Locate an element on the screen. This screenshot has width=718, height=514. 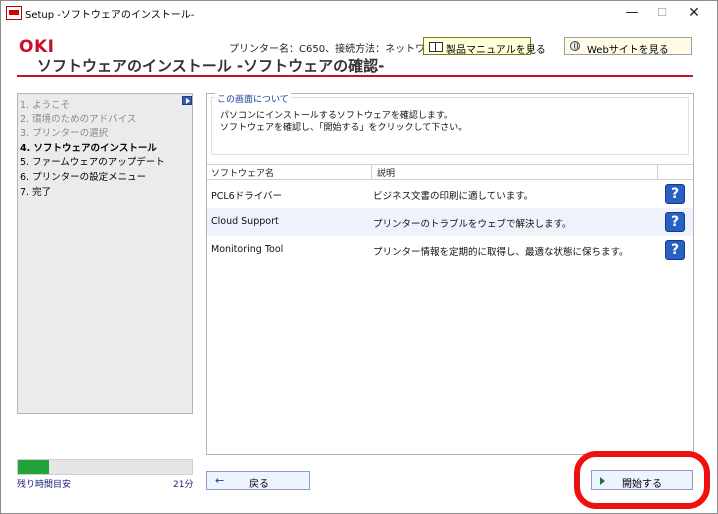
maximize-button: ☐ is located at coordinates (662, 13).